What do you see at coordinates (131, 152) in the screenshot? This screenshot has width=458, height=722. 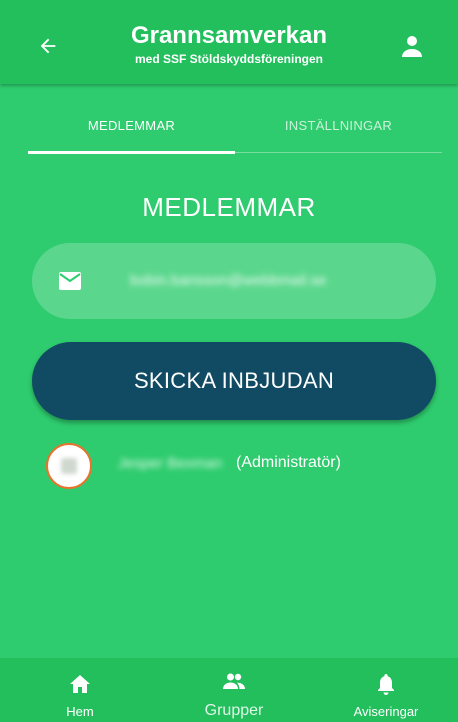 I see `active-tab-indicator` at bounding box center [131, 152].